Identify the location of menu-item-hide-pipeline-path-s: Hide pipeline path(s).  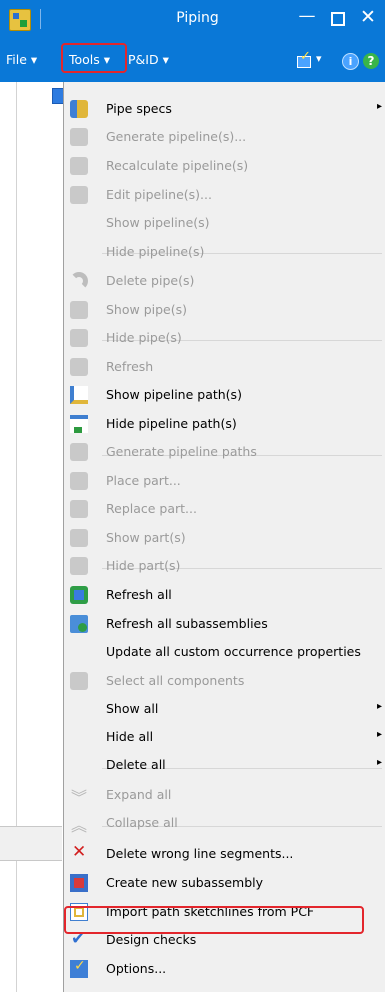
(224, 424).